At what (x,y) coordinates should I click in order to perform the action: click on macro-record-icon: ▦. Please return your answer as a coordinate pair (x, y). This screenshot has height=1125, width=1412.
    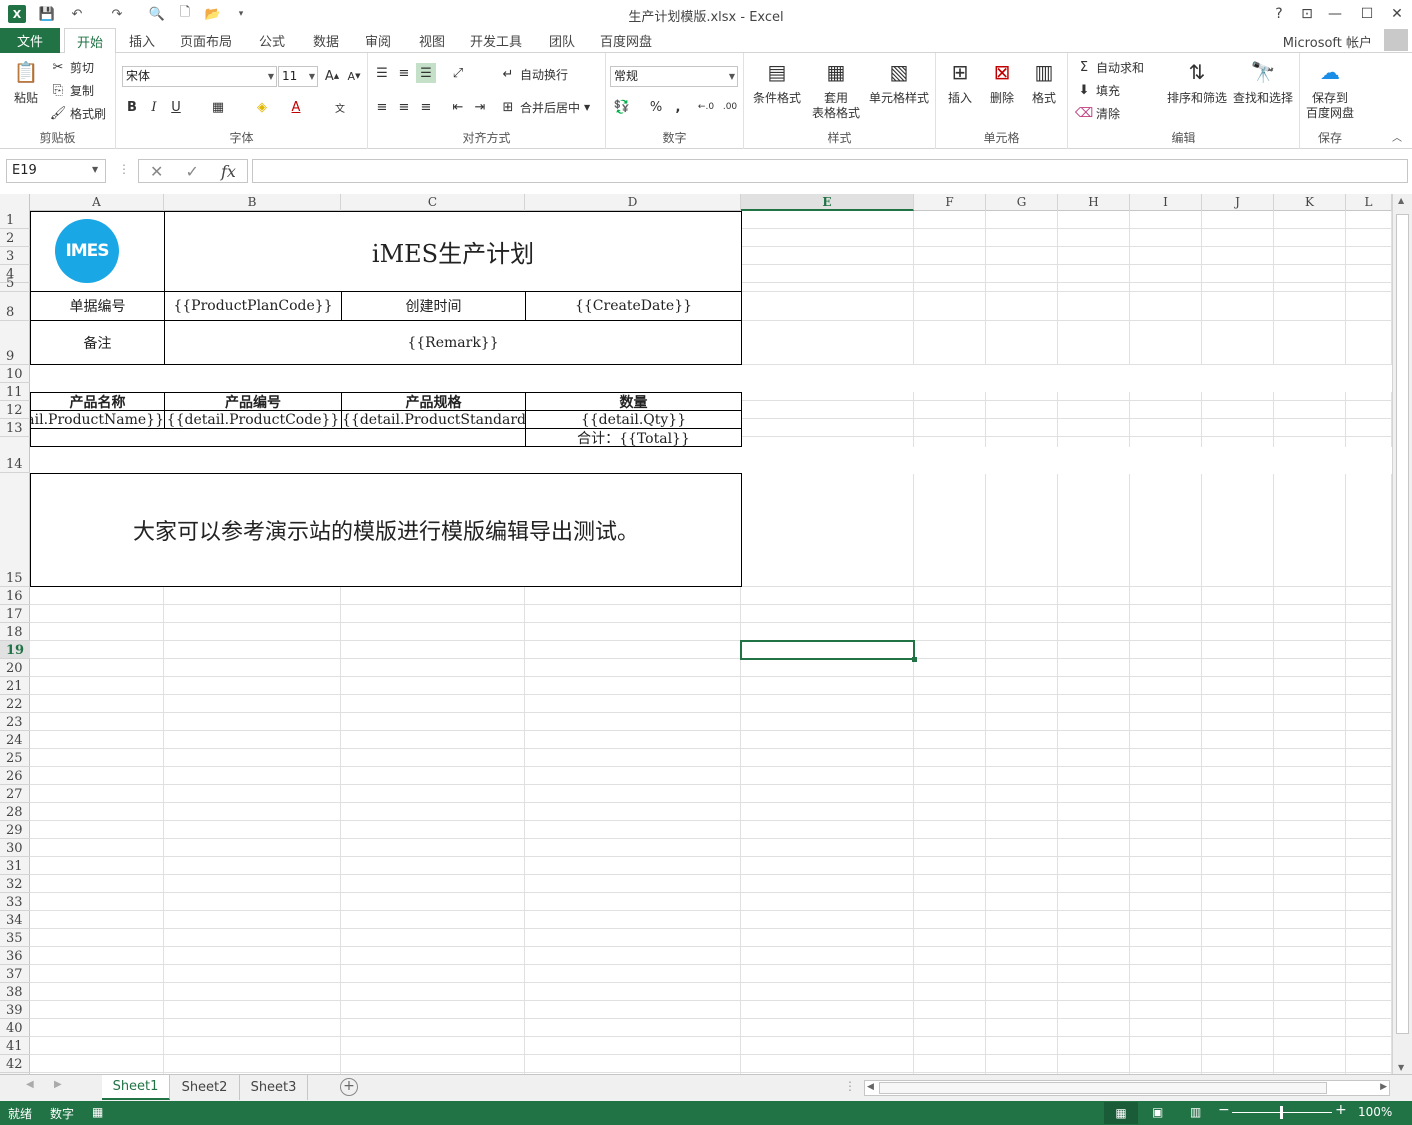
    Looking at the image, I should click on (97, 1112).